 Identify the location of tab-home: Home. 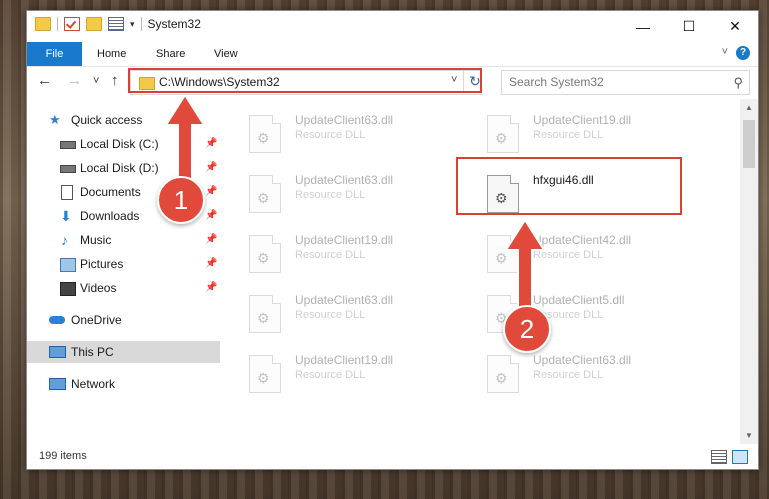
(111, 54).